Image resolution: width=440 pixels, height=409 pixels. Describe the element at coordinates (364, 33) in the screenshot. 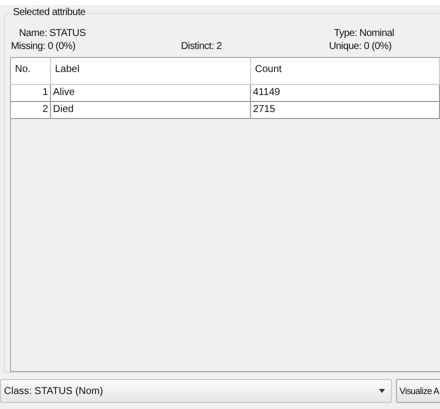

I see `attribute-type: Type: Nominal` at that location.